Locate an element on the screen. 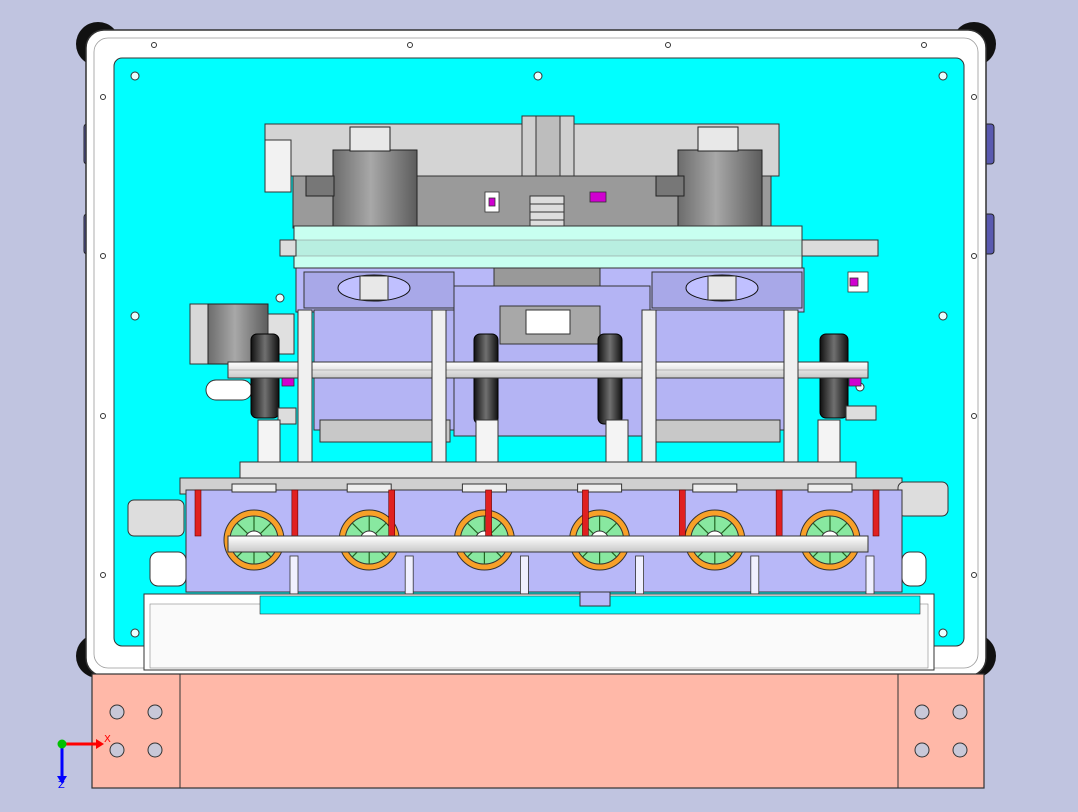 The width and height of the screenshot is (1078, 812). lower-front-bar is located at coordinates (548, 544).